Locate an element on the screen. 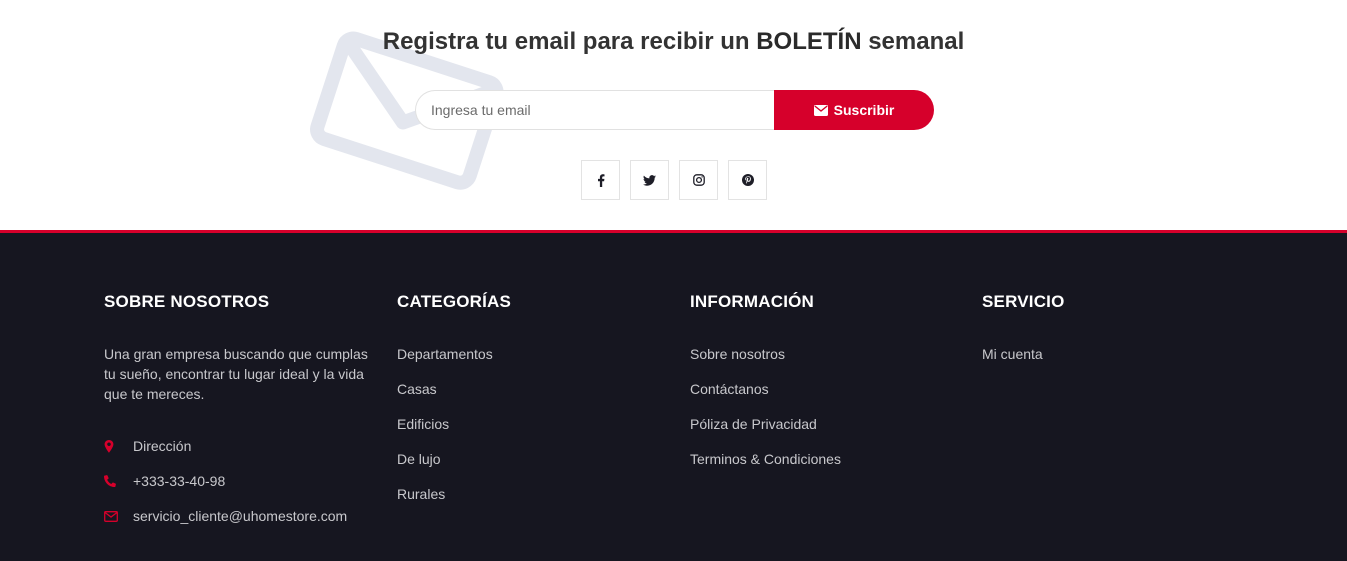 The height and width of the screenshot is (561, 1347). contact-email-text: servicio_cliente@uhomestore.com is located at coordinates (240, 516).